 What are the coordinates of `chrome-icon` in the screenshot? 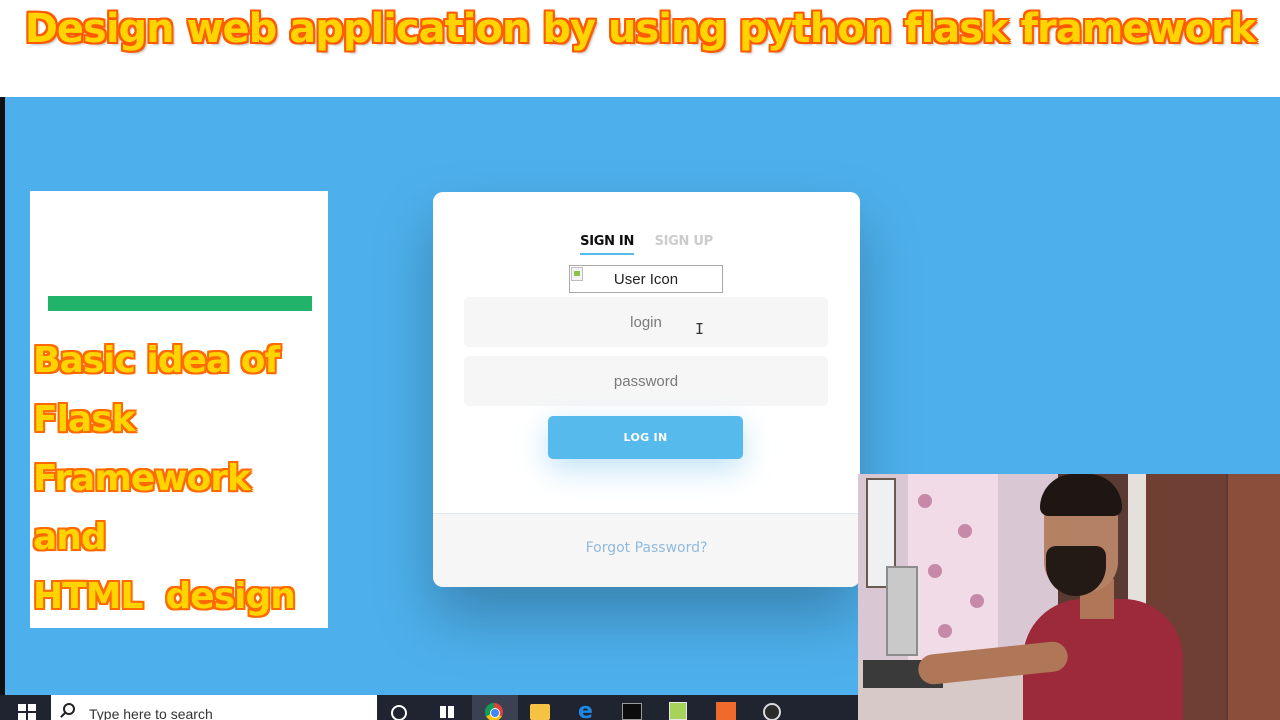 It's located at (494, 711).